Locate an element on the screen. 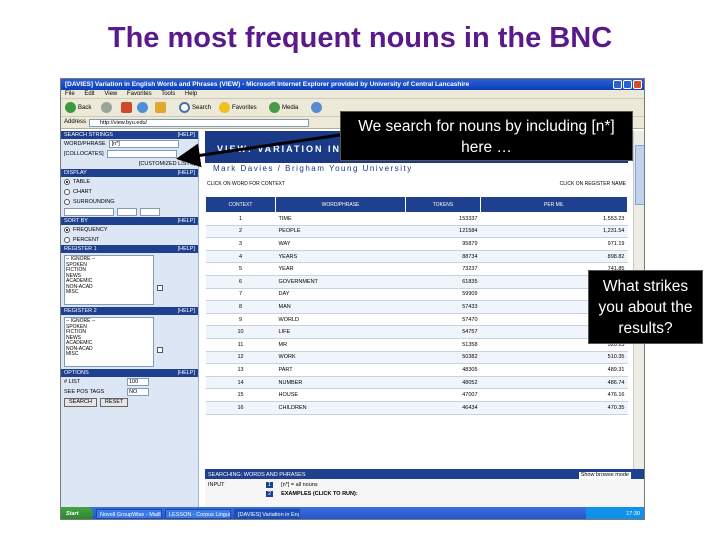 The image size is (720, 540). surrounding-select-mid is located at coordinates (127, 212).